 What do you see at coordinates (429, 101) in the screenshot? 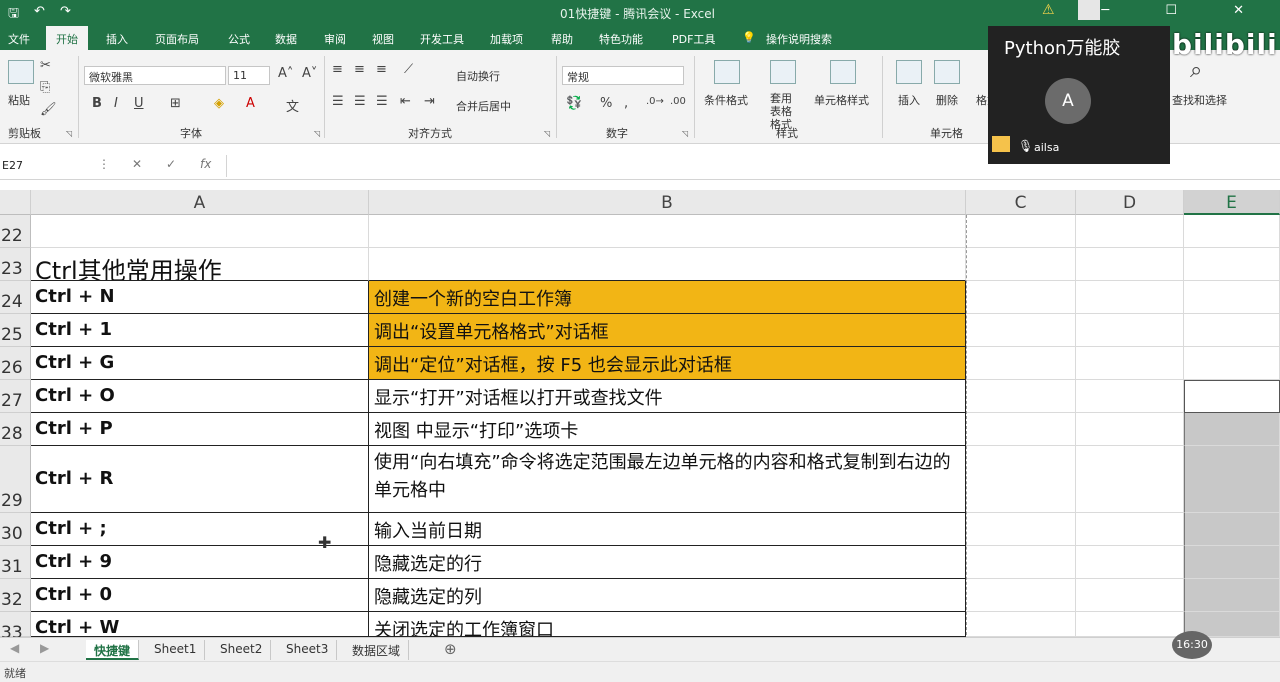
I see `increase-indent-icon: ⇥` at bounding box center [429, 101].